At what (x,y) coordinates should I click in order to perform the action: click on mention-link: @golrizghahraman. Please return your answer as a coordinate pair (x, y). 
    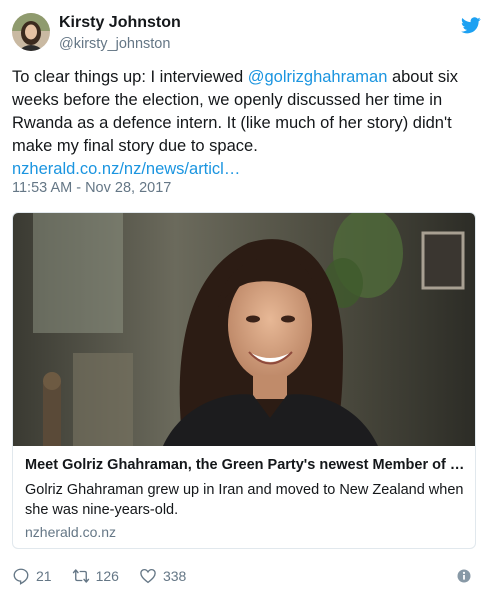
    Looking at the image, I should click on (318, 77).